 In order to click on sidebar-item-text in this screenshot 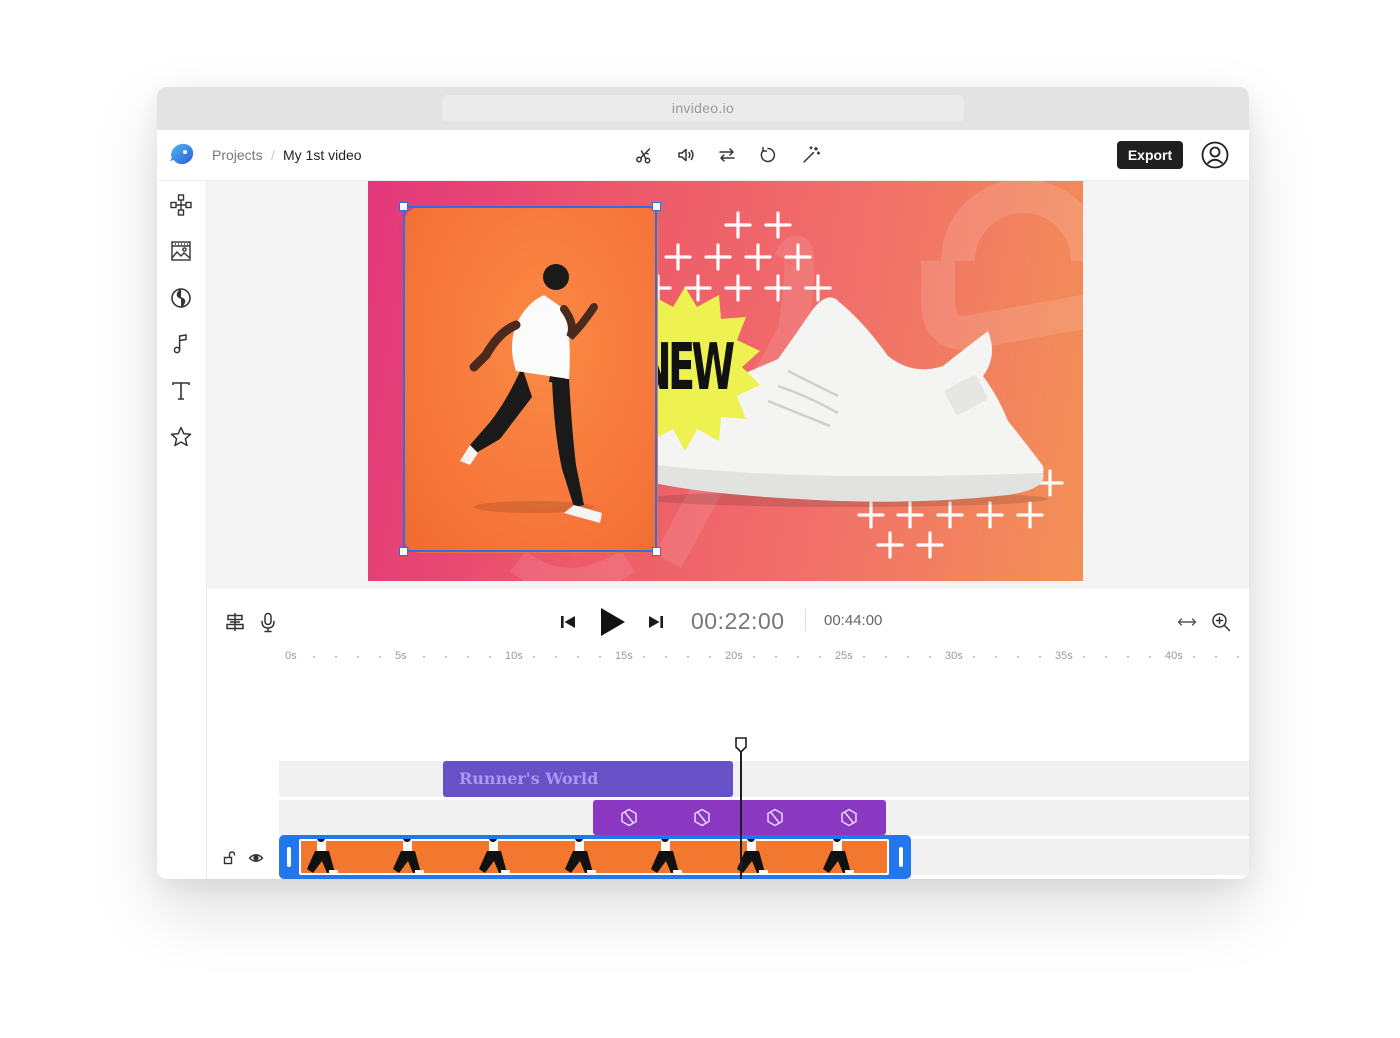, I will do `click(181, 391)`.